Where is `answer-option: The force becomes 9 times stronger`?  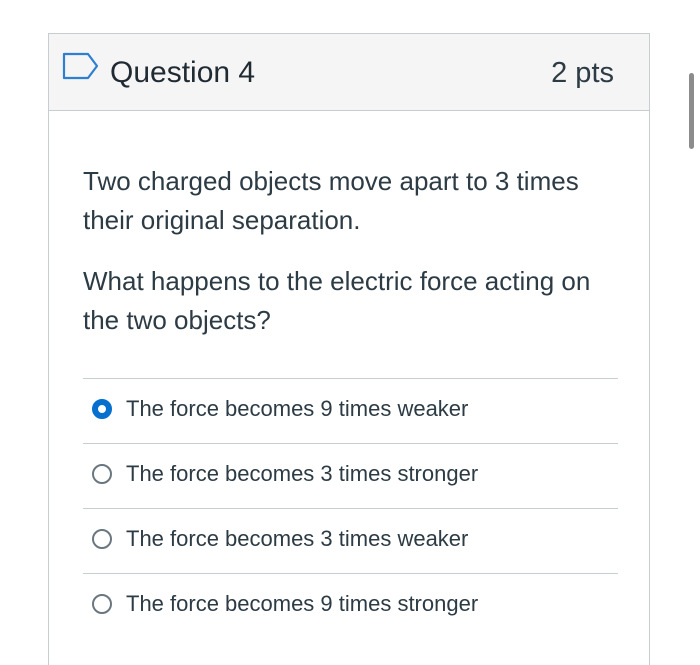
answer-option: The force becomes 9 times stronger is located at coordinates (350, 606).